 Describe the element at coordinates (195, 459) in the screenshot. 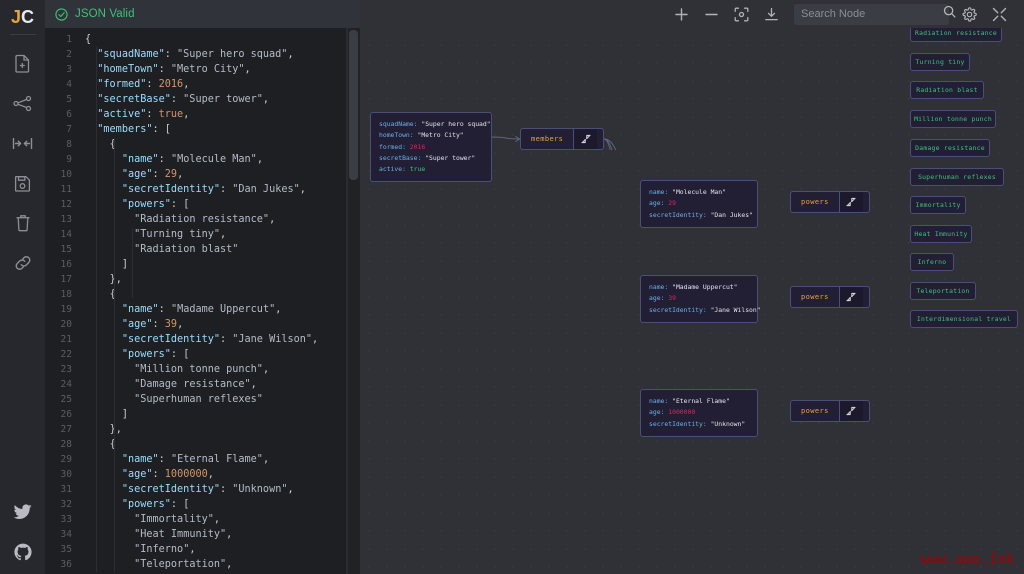

I see `code-line: "name": "Eternal Flame",` at that location.